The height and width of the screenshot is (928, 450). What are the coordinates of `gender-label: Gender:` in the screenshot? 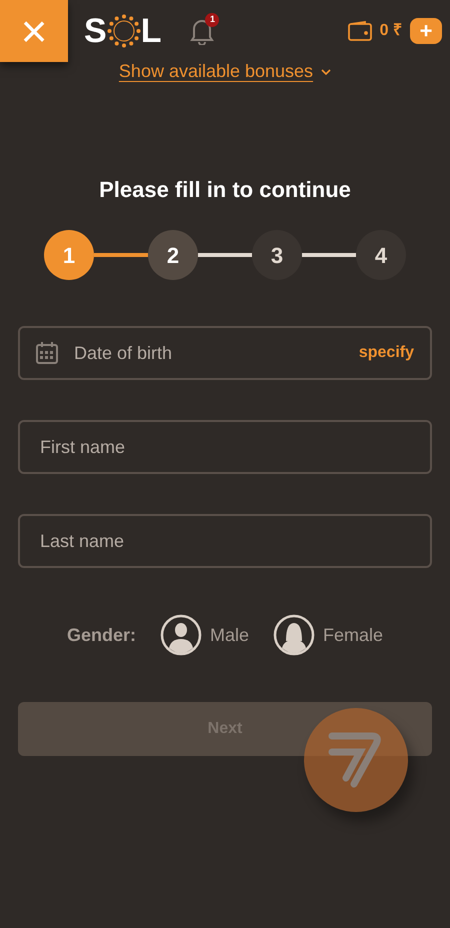 It's located at (101, 635).